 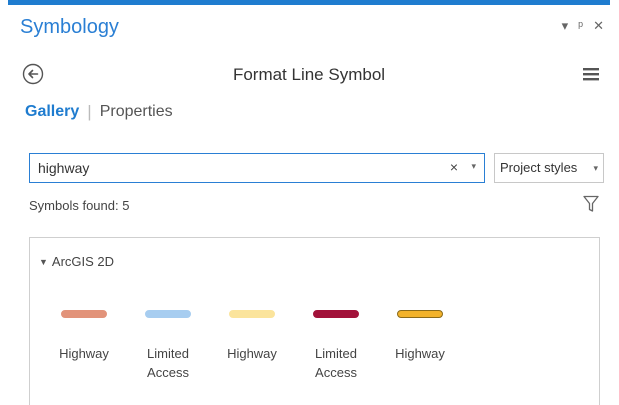 What do you see at coordinates (52, 112) in the screenshot?
I see `tab-gallery: Gallery` at bounding box center [52, 112].